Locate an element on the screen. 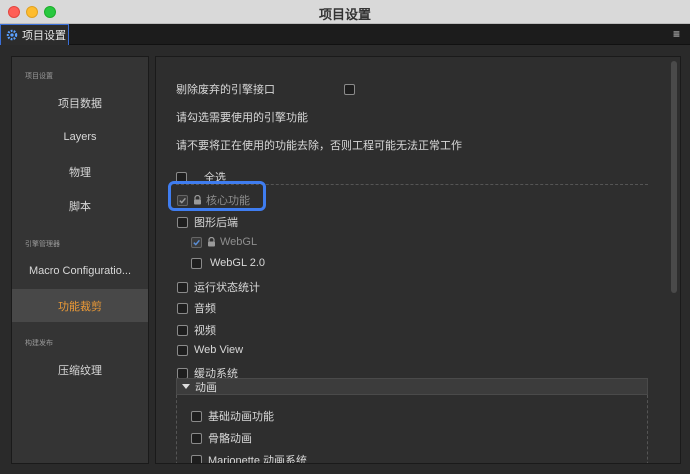 This screenshot has height=474, width=690. feature-video-label: 视频 is located at coordinates (205, 331).